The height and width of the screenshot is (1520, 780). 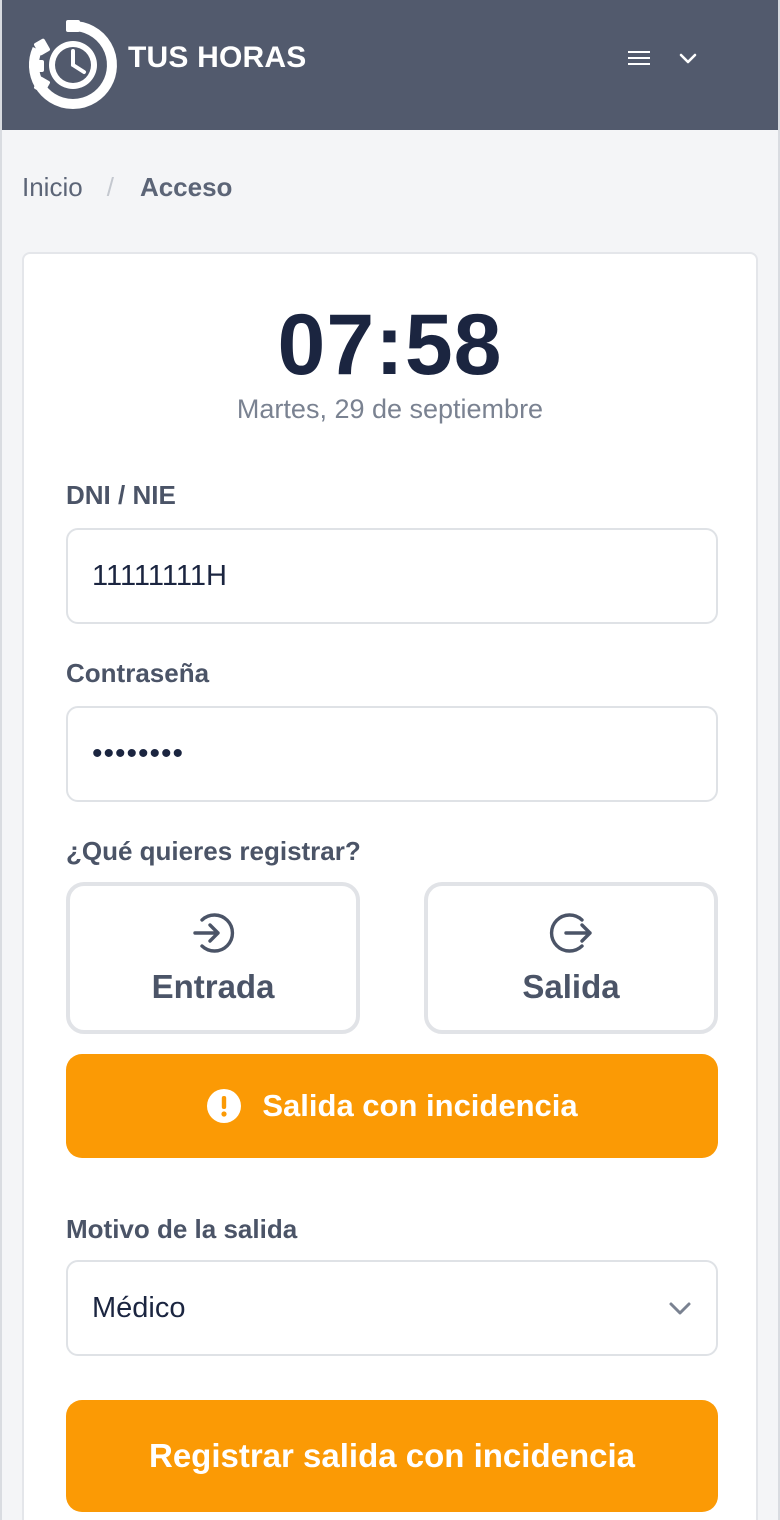 What do you see at coordinates (217, 57) in the screenshot?
I see `brand-title: TUS HORAS` at bounding box center [217, 57].